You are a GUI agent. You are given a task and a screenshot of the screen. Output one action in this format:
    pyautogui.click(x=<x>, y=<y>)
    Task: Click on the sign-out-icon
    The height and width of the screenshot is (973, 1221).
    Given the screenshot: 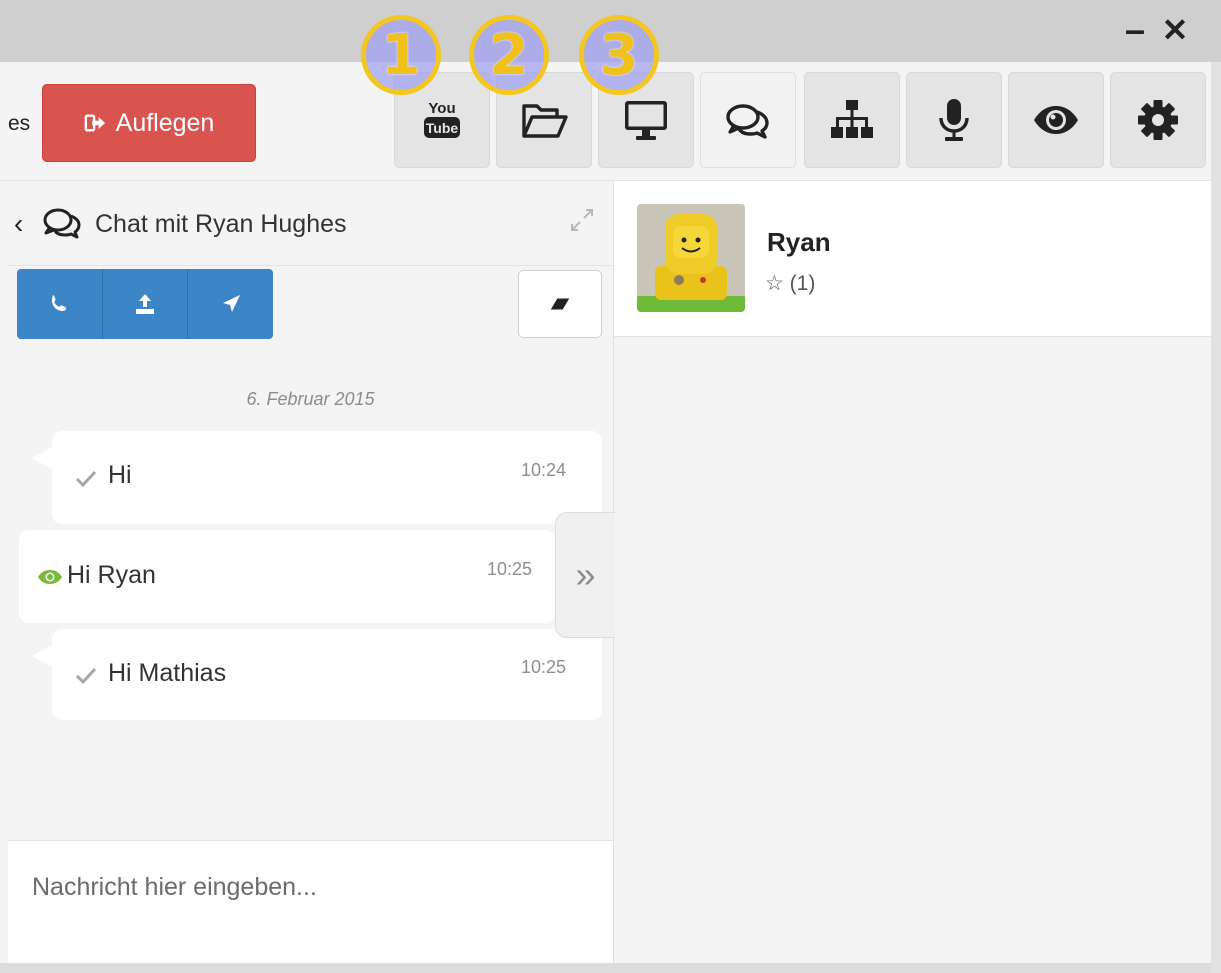 What is the action you would take?
    pyautogui.click(x=94, y=123)
    